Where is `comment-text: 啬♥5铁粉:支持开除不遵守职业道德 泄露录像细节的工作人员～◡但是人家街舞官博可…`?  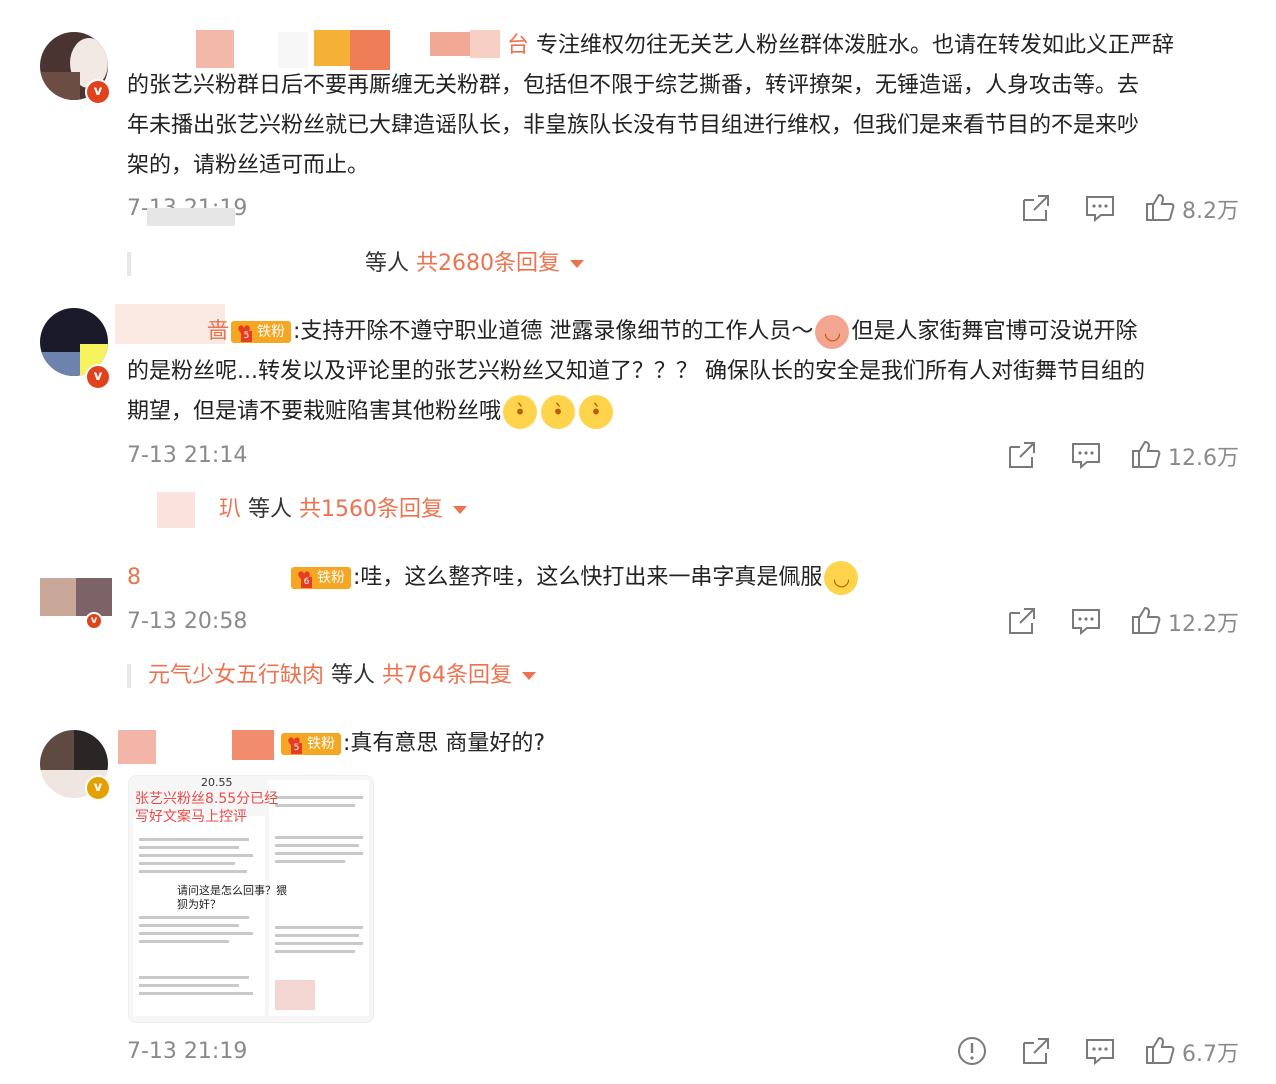 comment-text: 啬♥5铁粉:支持开除不遵守职业道德 泄露录像细节的工作人员～◡但是人家街舞官博可… is located at coordinates (682, 372).